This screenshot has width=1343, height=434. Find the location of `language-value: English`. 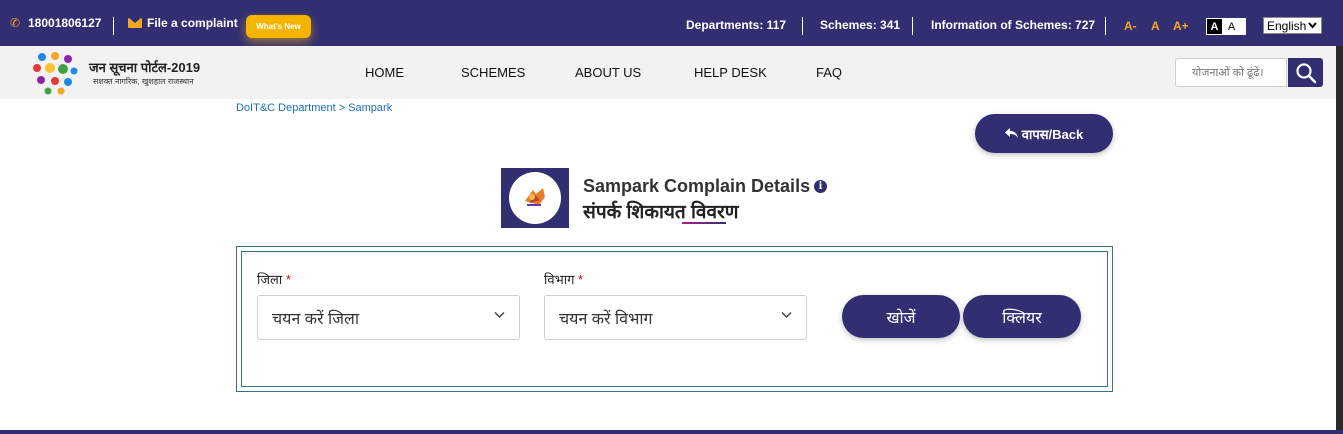

language-value: English is located at coordinates (1287, 25).